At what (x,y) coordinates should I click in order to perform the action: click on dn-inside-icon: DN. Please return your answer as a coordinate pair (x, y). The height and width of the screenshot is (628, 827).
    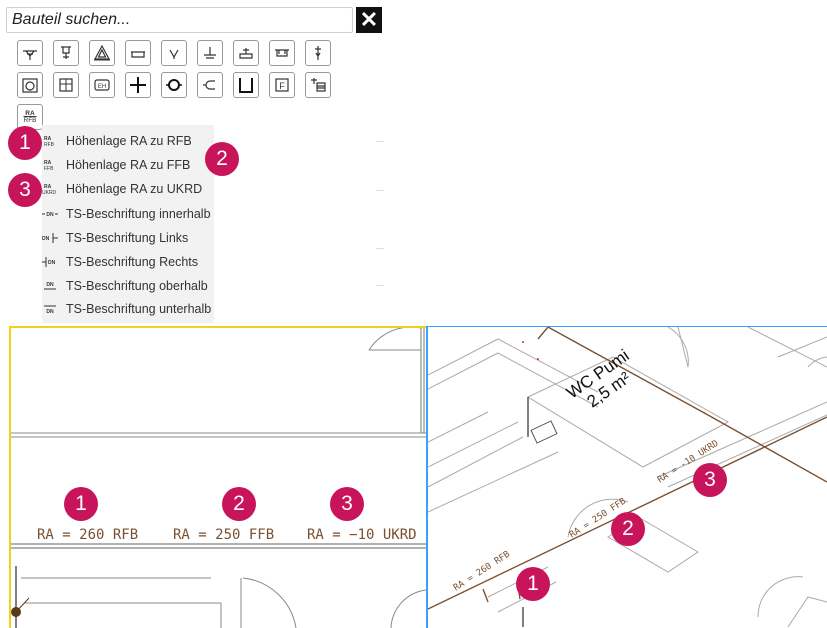
    Looking at the image, I should click on (50, 214).